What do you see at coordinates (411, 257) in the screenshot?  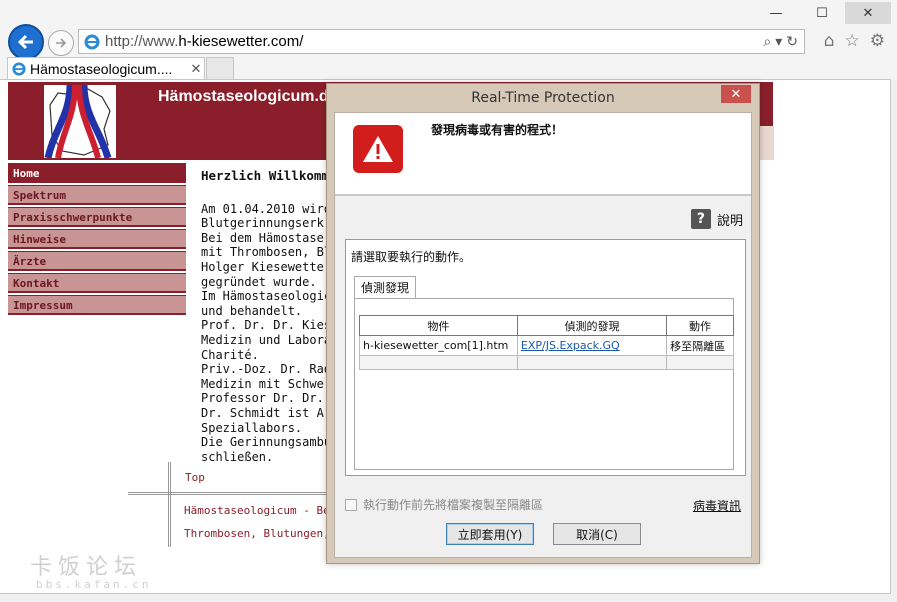 I see `action-prompt: 請選取要執行的動作。` at bounding box center [411, 257].